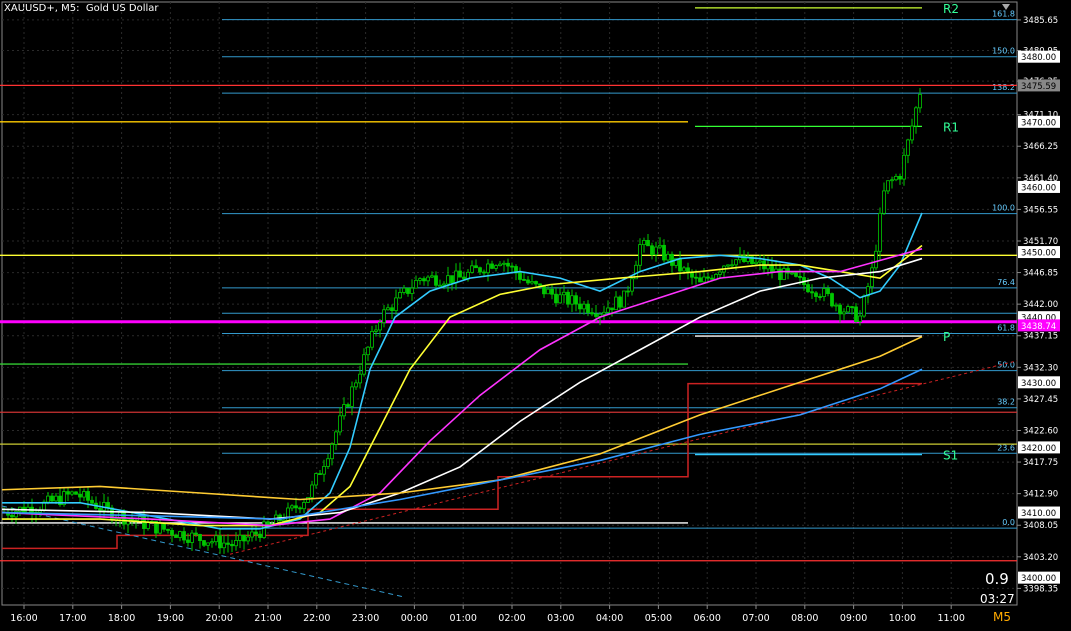 Image resolution: width=1071 pixels, height=631 pixels. What do you see at coordinates (219, 618) in the screenshot?
I see `time-tick-label: 20:00` at bounding box center [219, 618].